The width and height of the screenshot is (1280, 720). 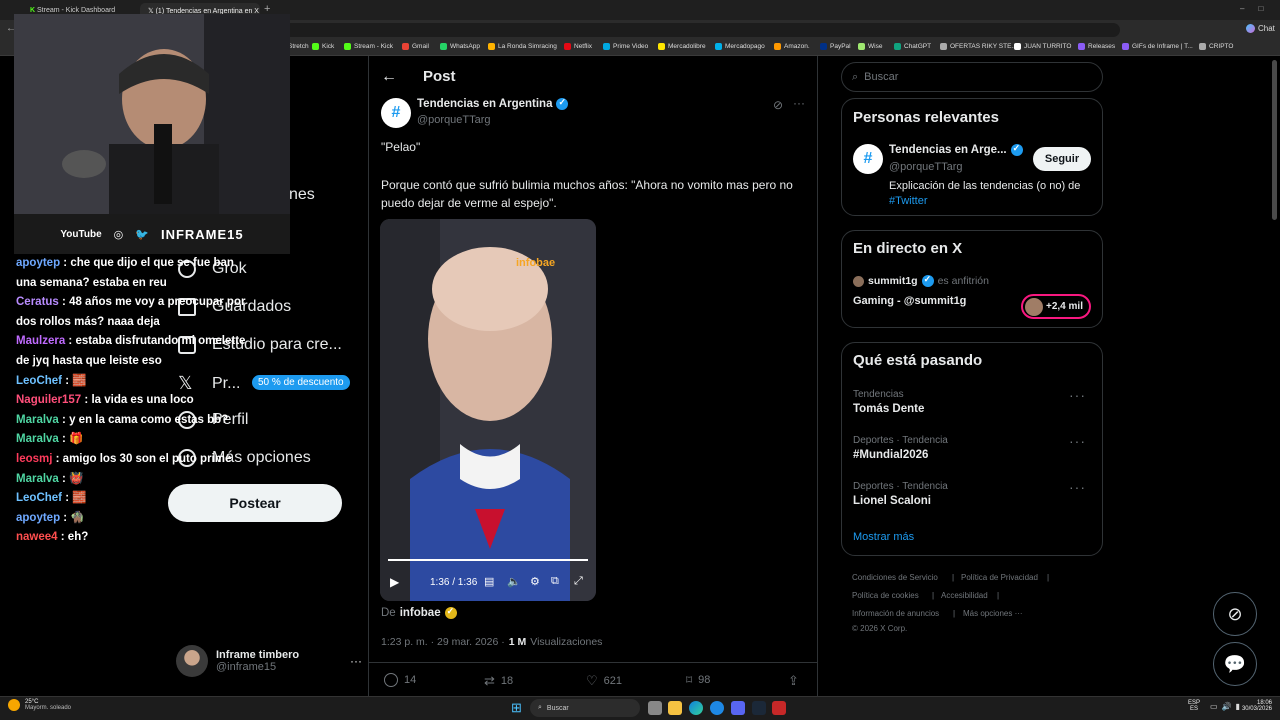 What do you see at coordinates (912, 46) in the screenshot?
I see `bookmark-item: ChatGPT` at bounding box center [912, 46].